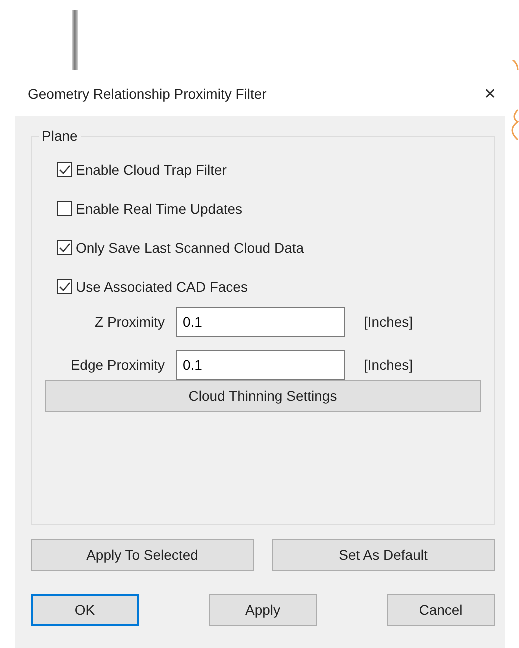  I want to click on dialog-button: Cancel, so click(441, 610).